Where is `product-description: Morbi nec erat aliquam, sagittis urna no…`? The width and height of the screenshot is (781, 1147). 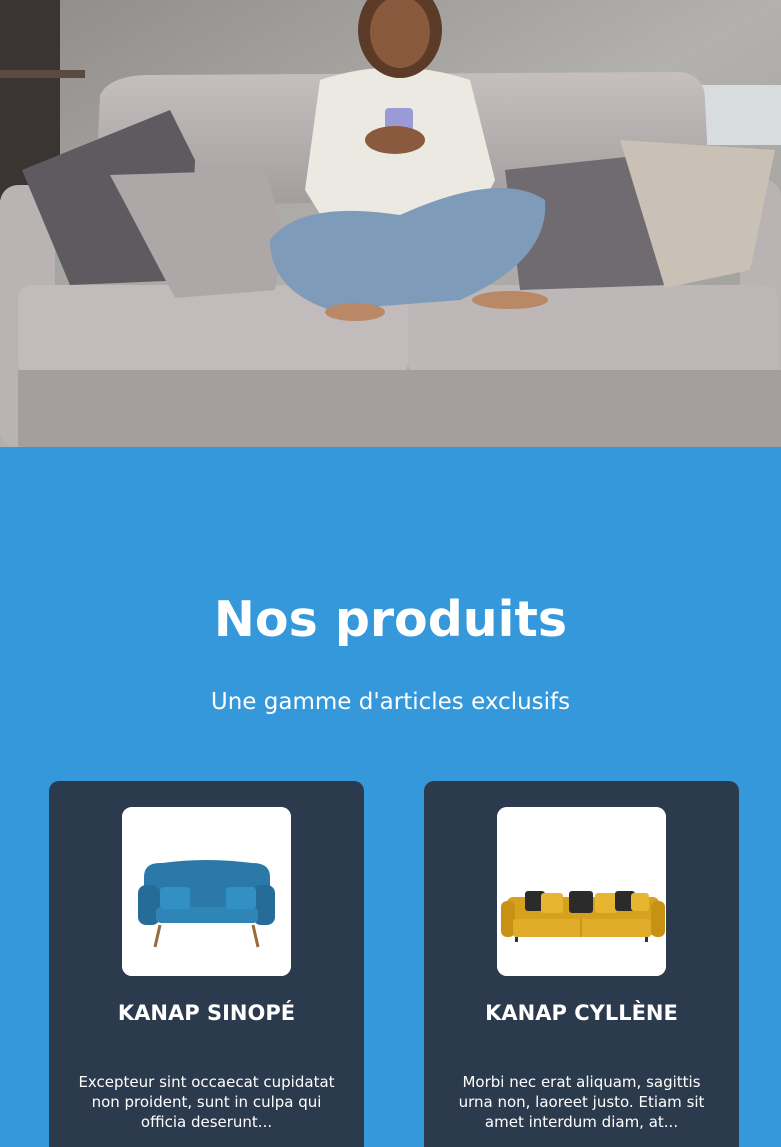
product-description: Morbi nec erat aliquam, sagittis urna no… is located at coordinates (581, 1102).